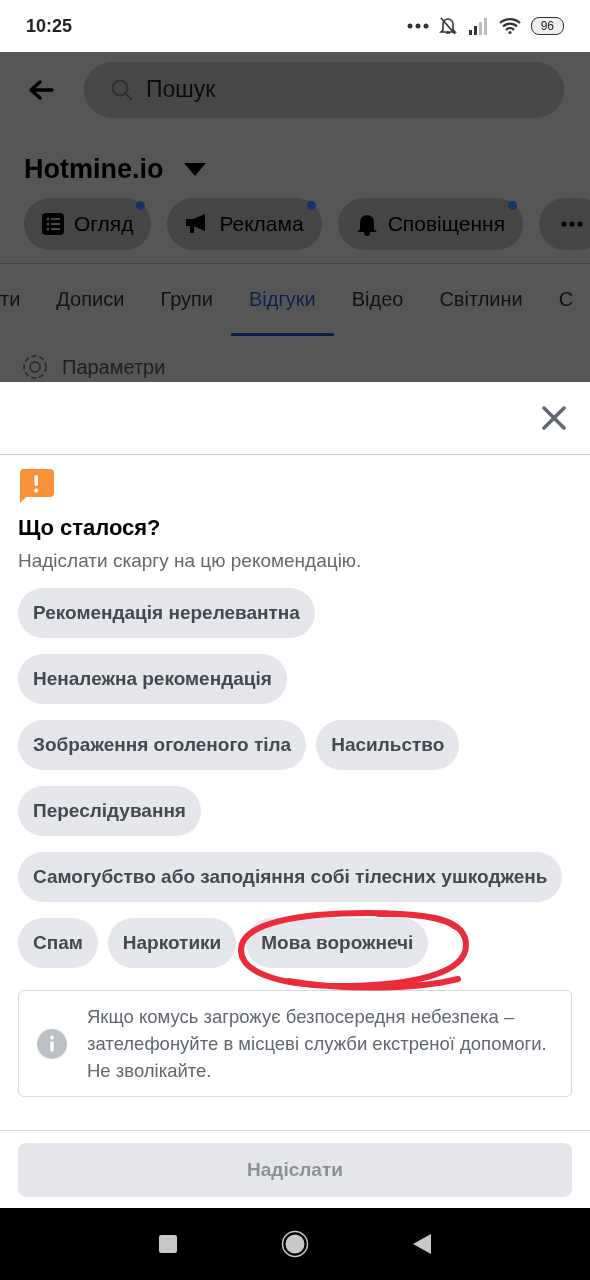 The height and width of the screenshot is (1280, 590). What do you see at coordinates (35, 367) in the screenshot?
I see `gear-icon` at bounding box center [35, 367].